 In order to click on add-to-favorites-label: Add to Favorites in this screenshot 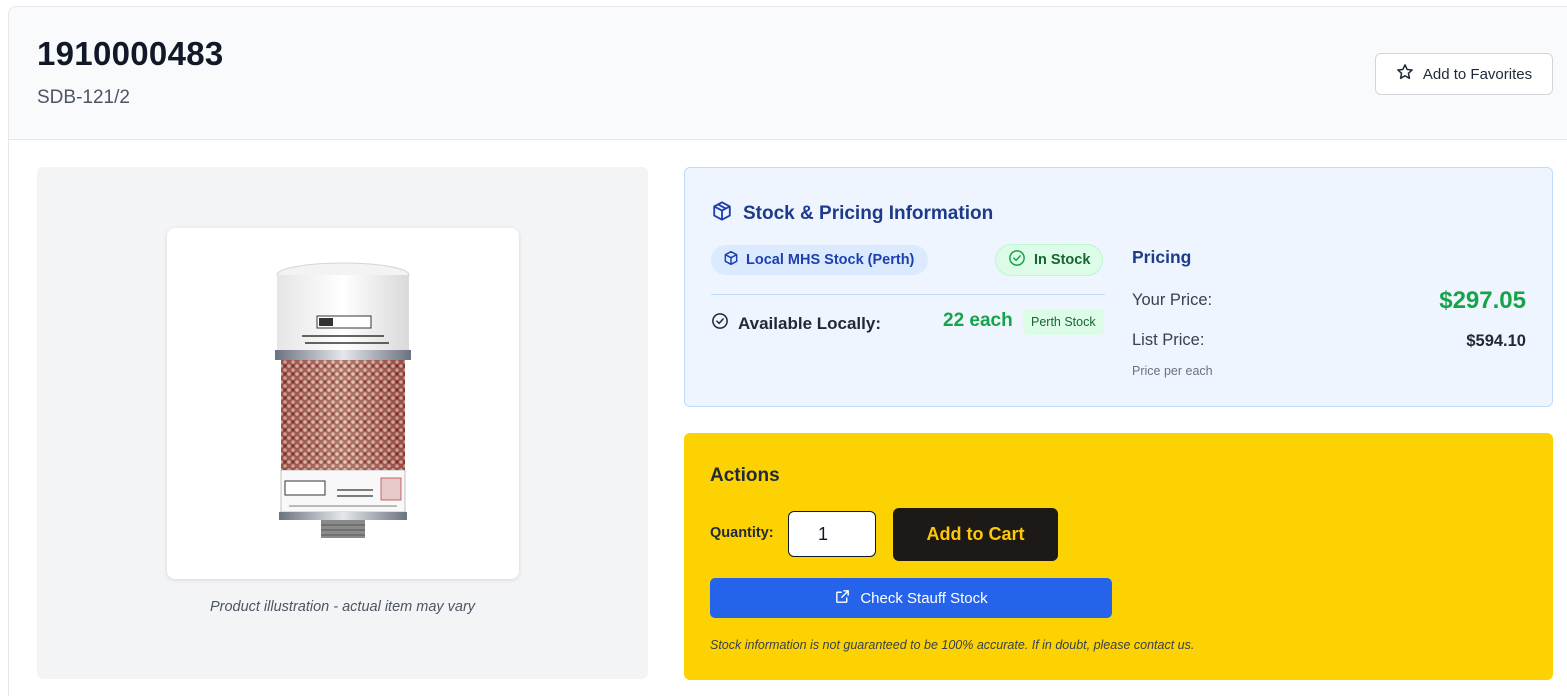, I will do `click(1477, 74)`.